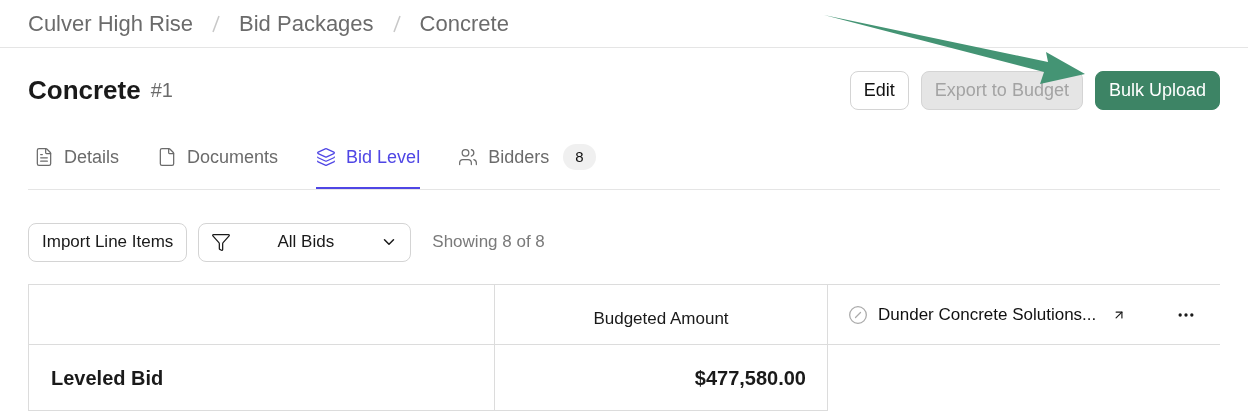 The height and width of the screenshot is (414, 1248). I want to click on breadcrumb-item: Culver High Rise, so click(111, 23).